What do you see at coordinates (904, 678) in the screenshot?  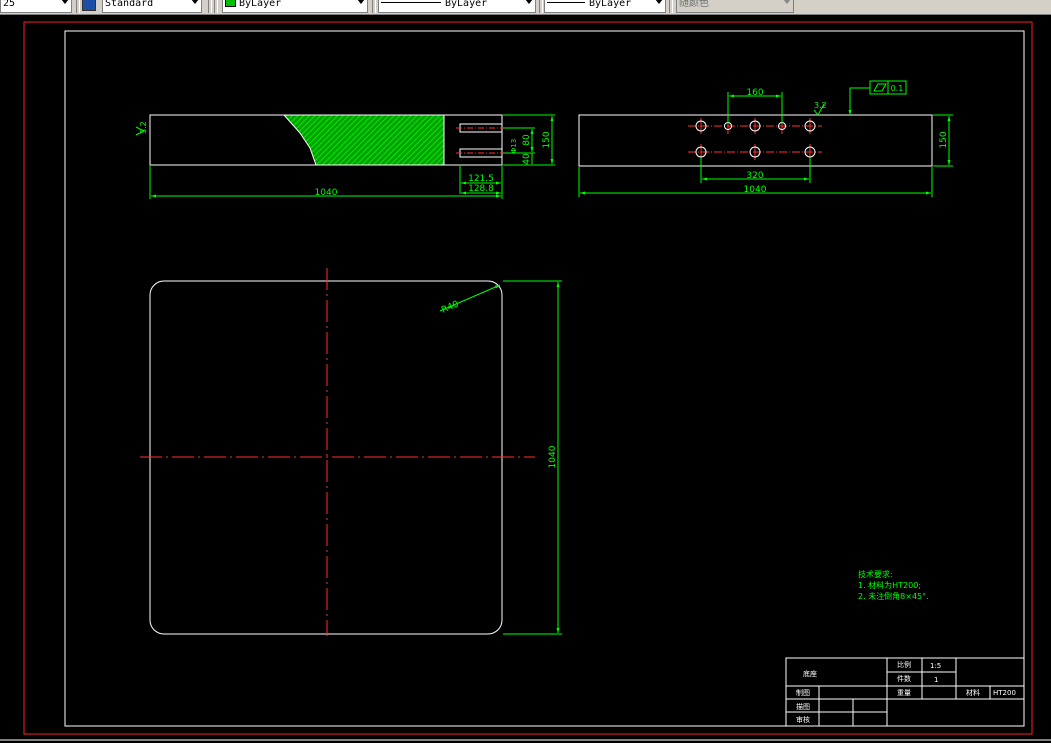 I see `qty-label: 件数` at bounding box center [904, 678].